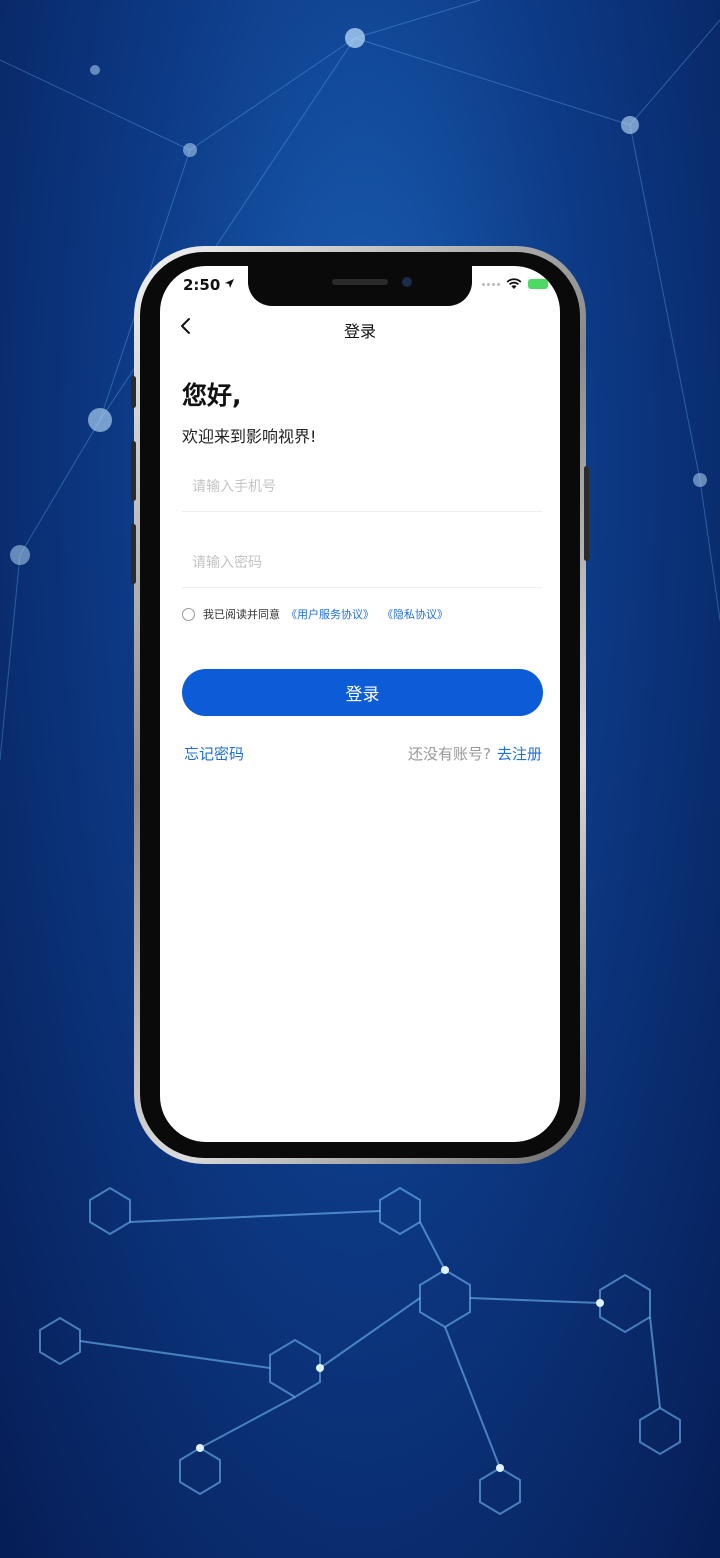 This screenshot has height=1558, width=720. What do you see at coordinates (229, 283) in the screenshot?
I see `location-arrow-icon` at bounding box center [229, 283].